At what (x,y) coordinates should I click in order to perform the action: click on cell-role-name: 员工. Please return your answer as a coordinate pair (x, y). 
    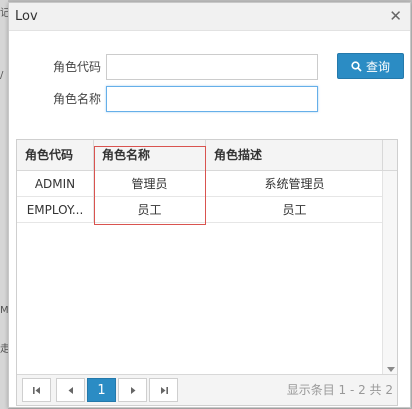
    Looking at the image, I should click on (150, 210).